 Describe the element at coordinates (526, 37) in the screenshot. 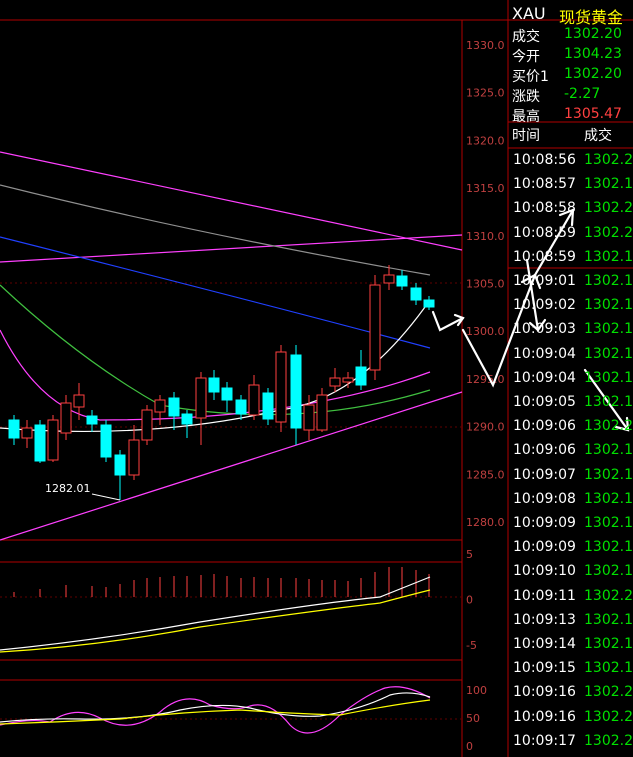

I see `quote-label: 成交` at that location.